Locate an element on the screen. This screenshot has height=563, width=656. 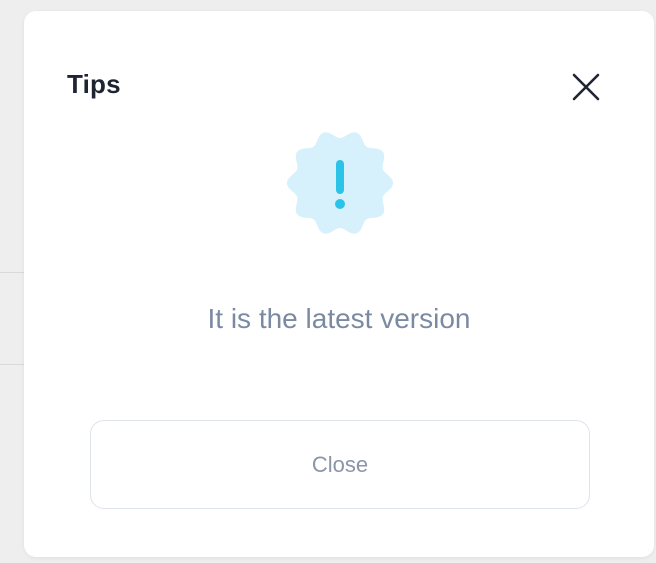
dialog-title: Tips is located at coordinates (94, 84).